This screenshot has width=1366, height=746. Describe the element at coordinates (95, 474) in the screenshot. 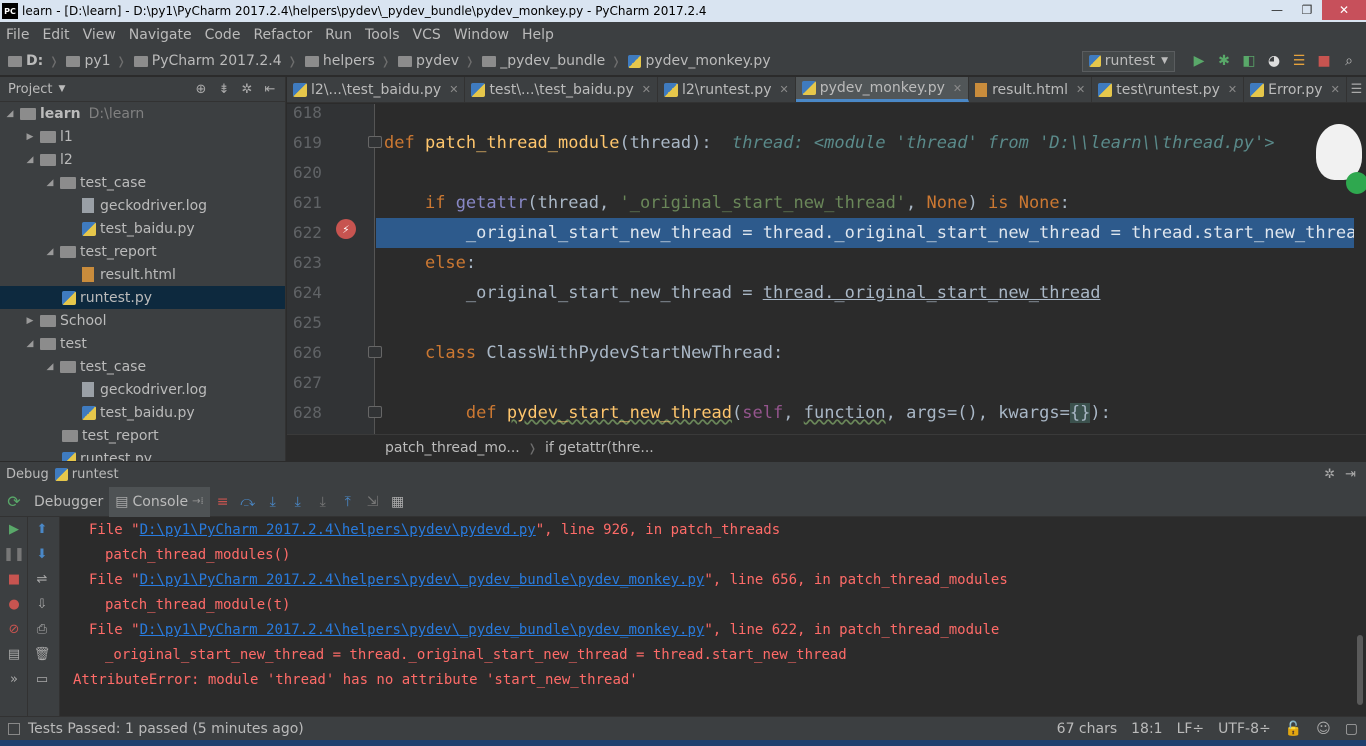

I see `debug-config-name: runtest` at that location.